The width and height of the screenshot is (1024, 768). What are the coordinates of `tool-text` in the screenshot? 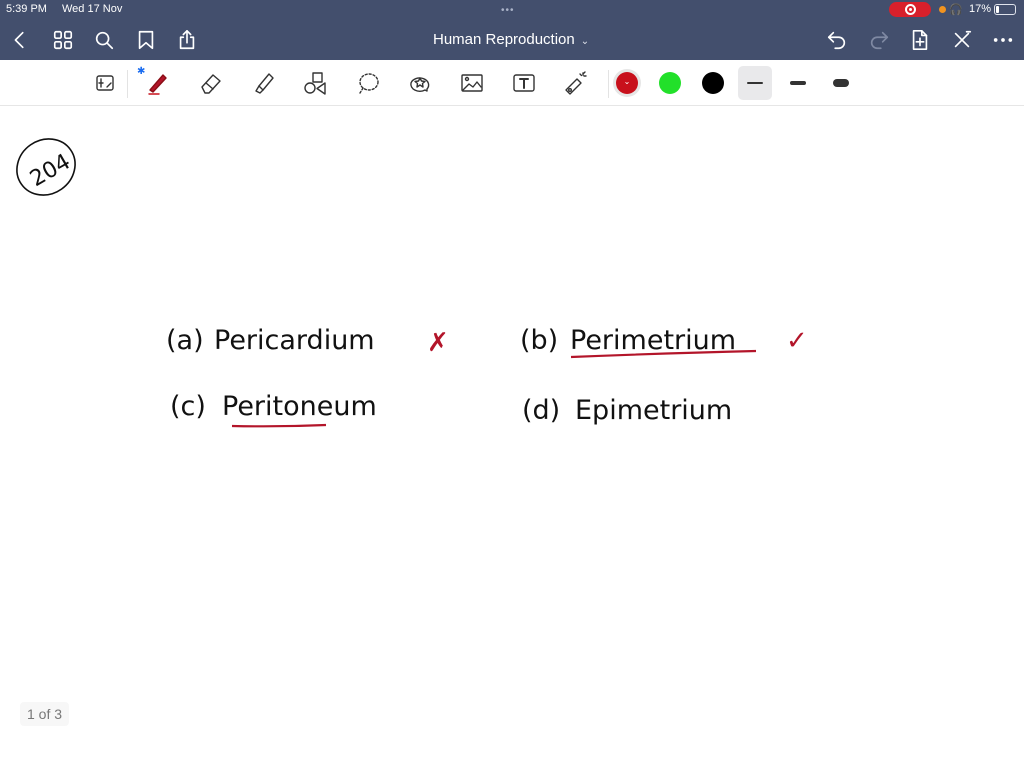 It's located at (524, 83).